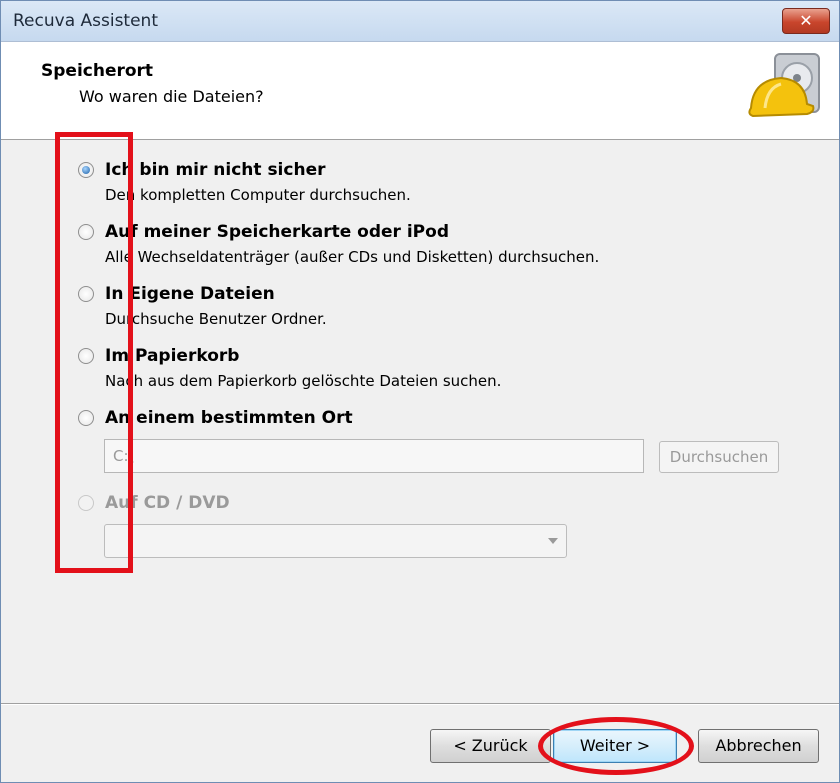  Describe the element at coordinates (216, 319) in the screenshot. I see `option-description: Durchsuche Benutzer Ordner.` at that location.